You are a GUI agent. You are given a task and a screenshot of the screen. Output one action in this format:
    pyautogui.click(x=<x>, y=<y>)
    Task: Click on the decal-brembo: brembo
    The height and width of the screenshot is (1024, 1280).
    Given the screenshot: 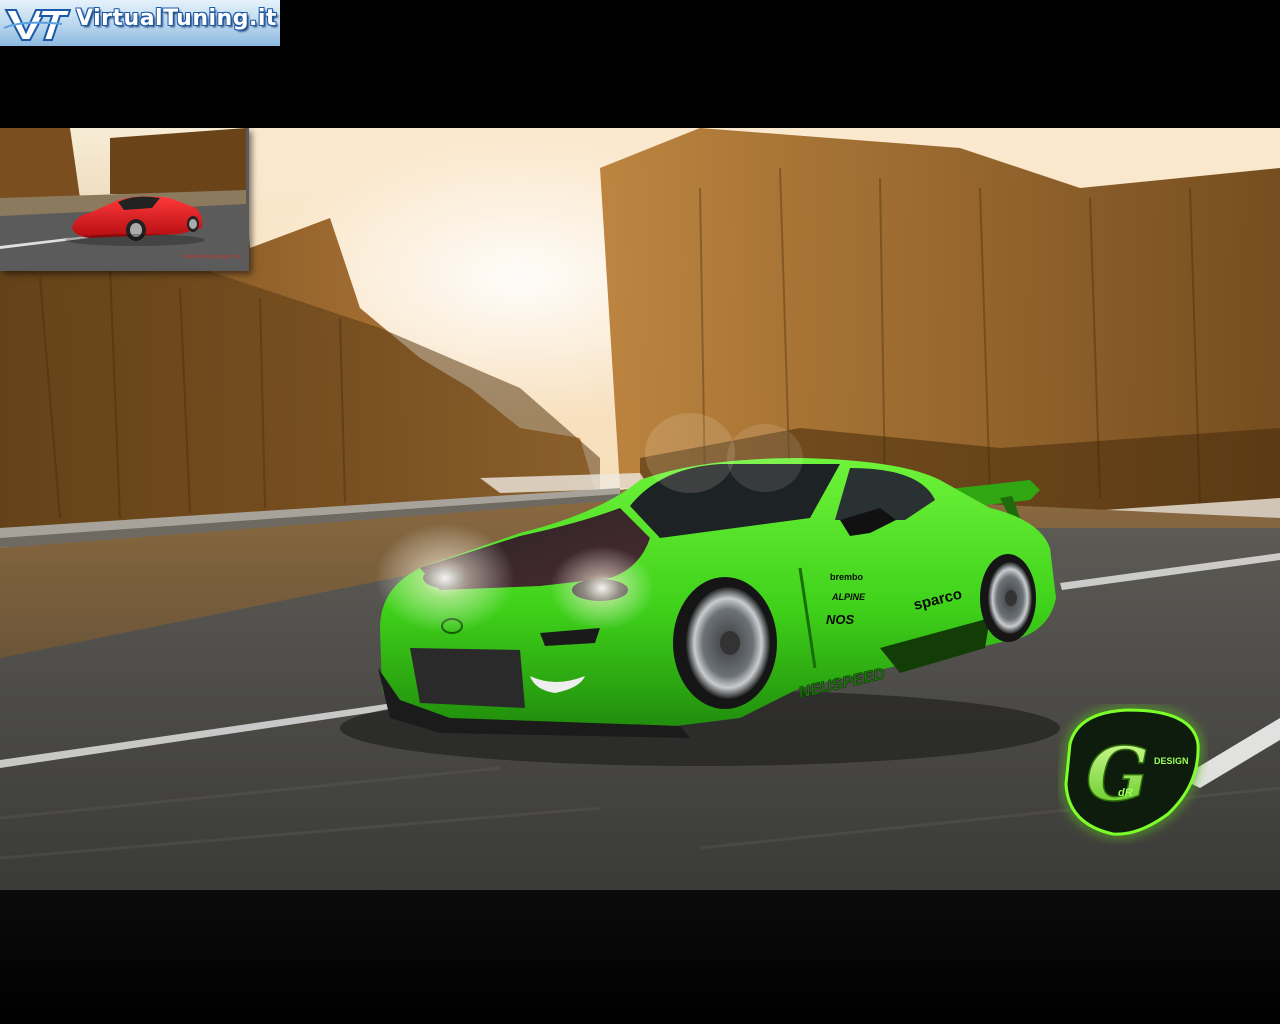 What is the action you would take?
    pyautogui.click(x=847, y=577)
    